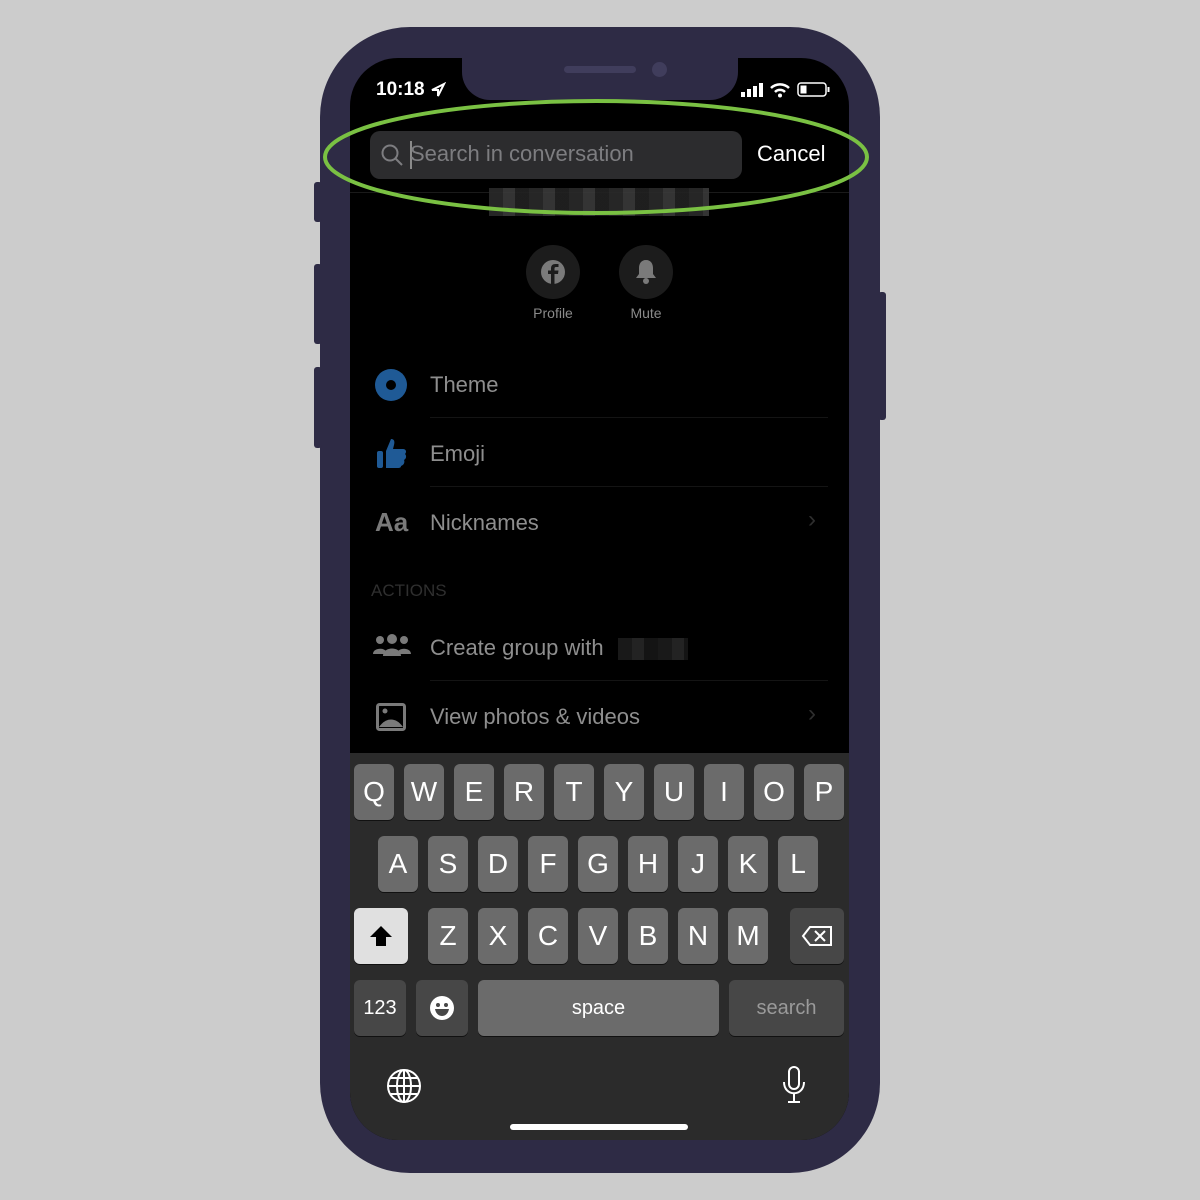 This screenshot has height=1200, width=1200. What do you see at coordinates (398, 864) in the screenshot?
I see `key-a: A` at bounding box center [398, 864].